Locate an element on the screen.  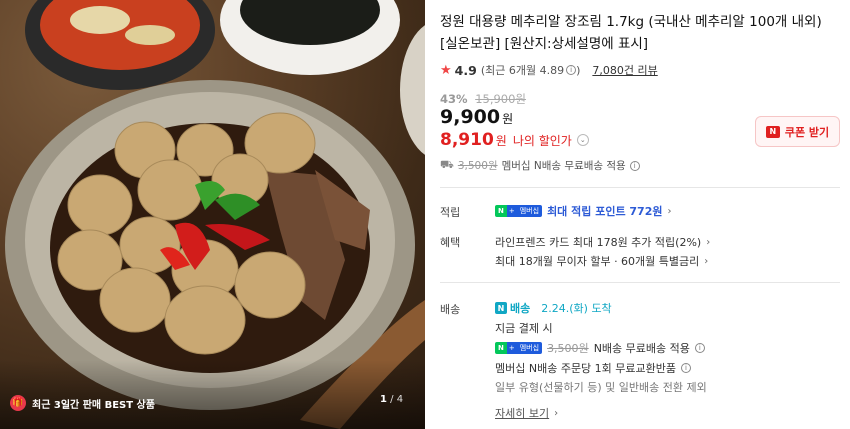
pay-now-row: 지금 결제 시 is located at coordinates (524, 328).